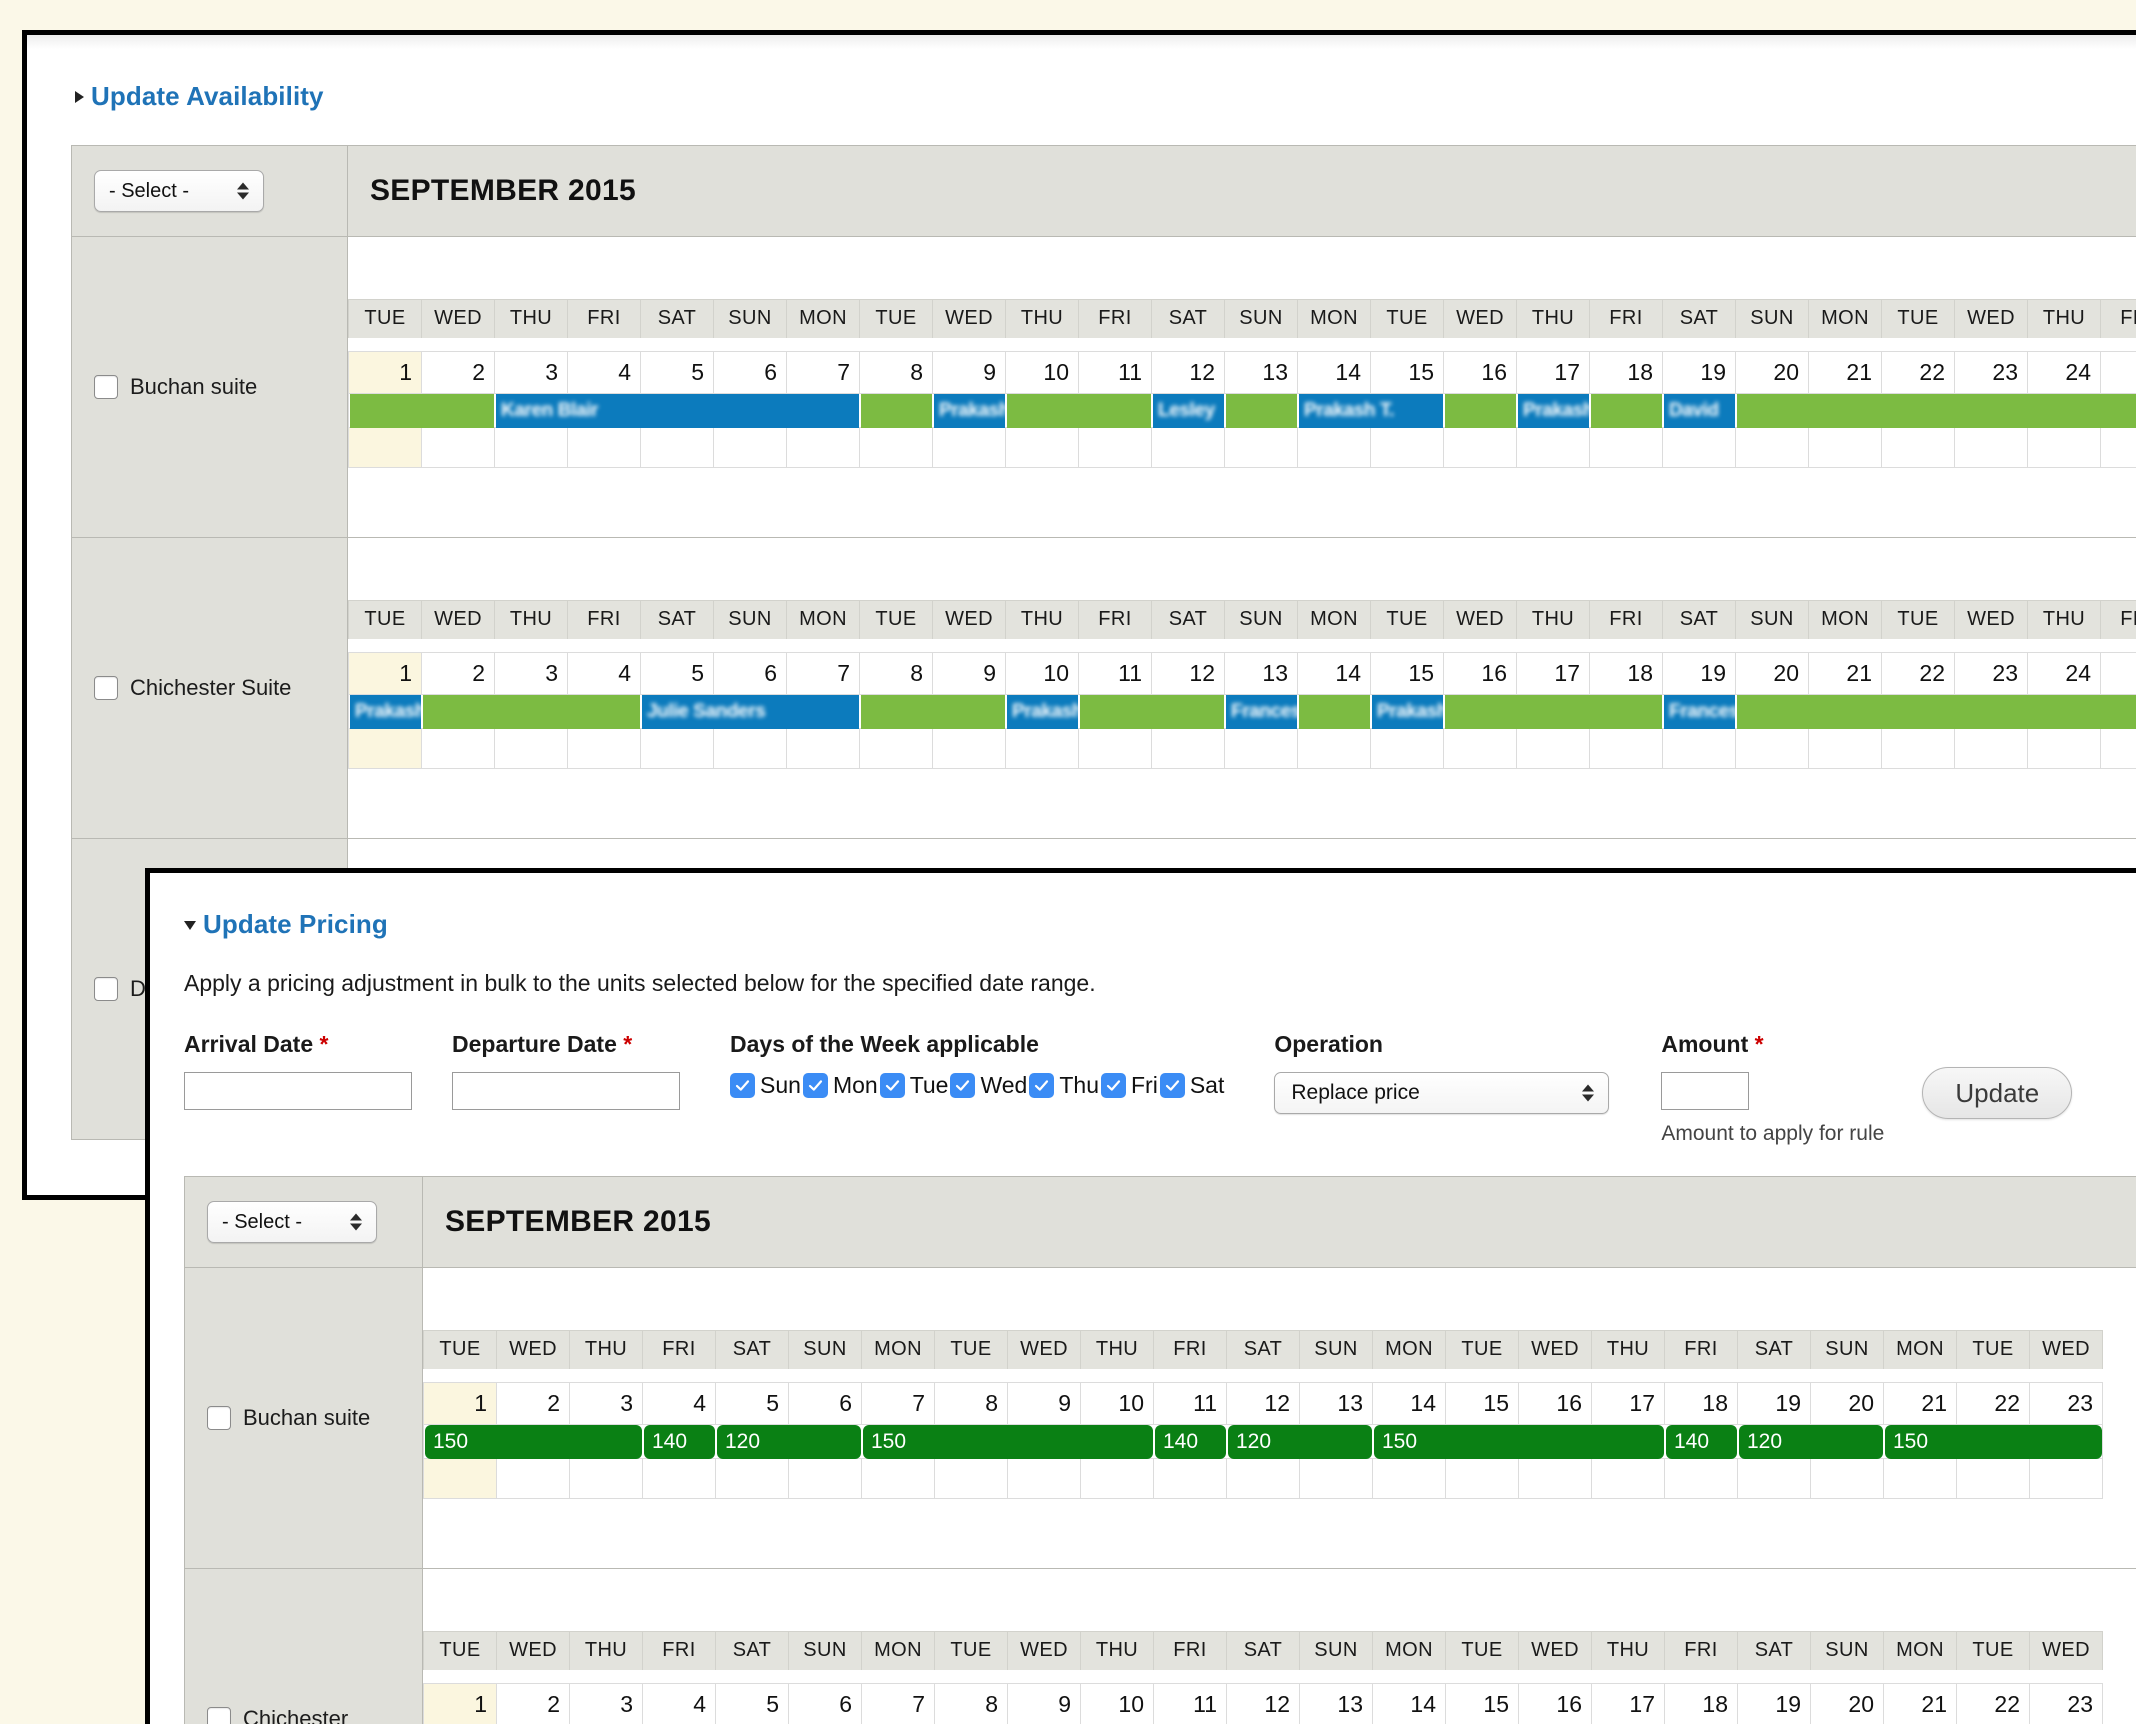  I want to click on day-number-cell: 3, so click(606, 1403).